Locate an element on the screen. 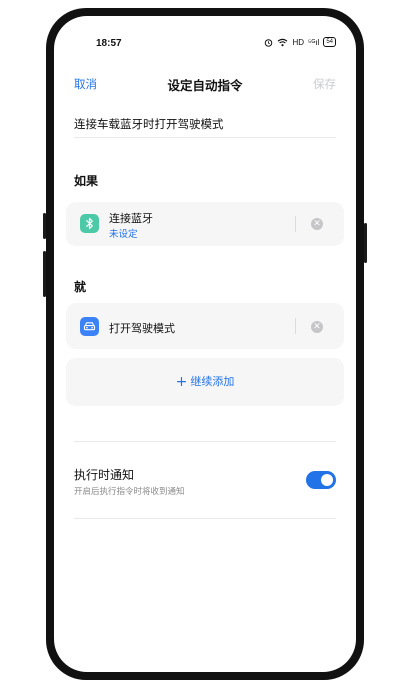 This screenshot has width=410, height=685. add-more-label: 继续添加 is located at coordinates (212, 381).